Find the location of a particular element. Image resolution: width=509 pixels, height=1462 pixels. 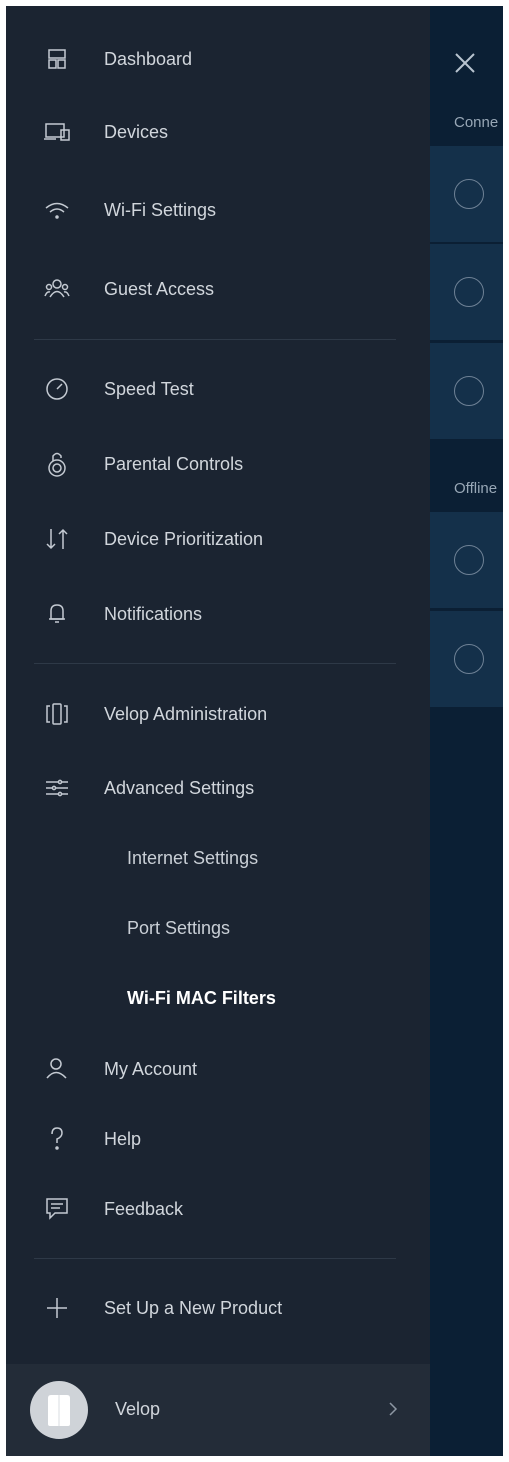

speedometer-icon is located at coordinates (57, 389).